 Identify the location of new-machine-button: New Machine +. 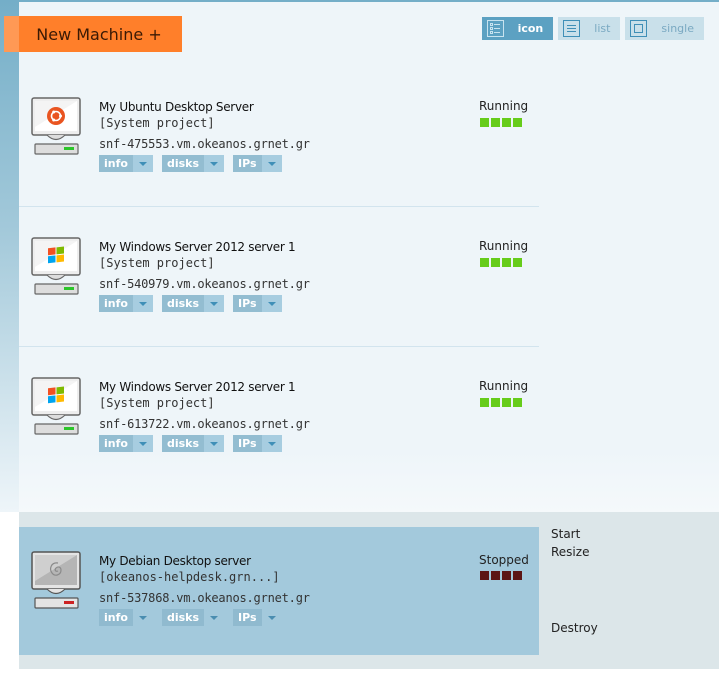
(93, 34).